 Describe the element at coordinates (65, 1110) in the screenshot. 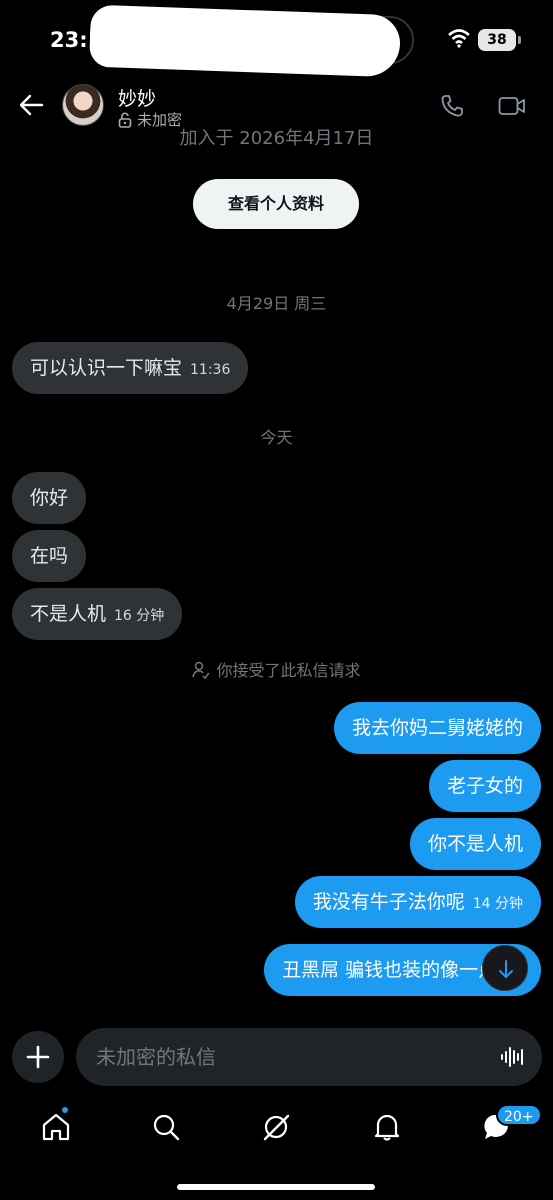

I see `home-notification-dot` at that location.